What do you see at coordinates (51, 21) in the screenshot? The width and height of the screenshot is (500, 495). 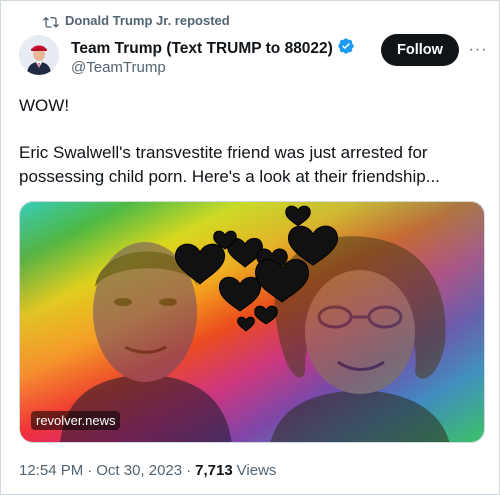 I see `repost-icon` at bounding box center [51, 21].